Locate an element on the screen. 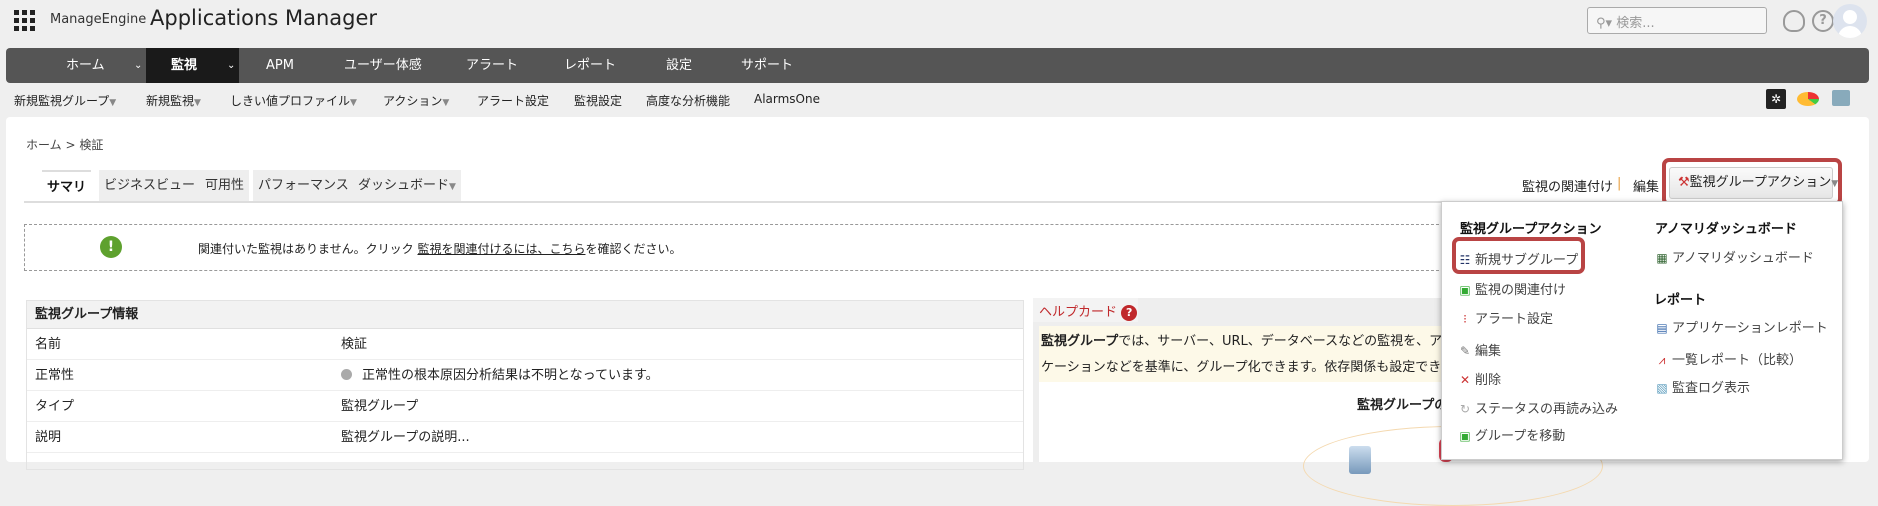 Image resolution: width=1878 pixels, height=506 pixels. associate-icon: ▣ is located at coordinates (1465, 290).